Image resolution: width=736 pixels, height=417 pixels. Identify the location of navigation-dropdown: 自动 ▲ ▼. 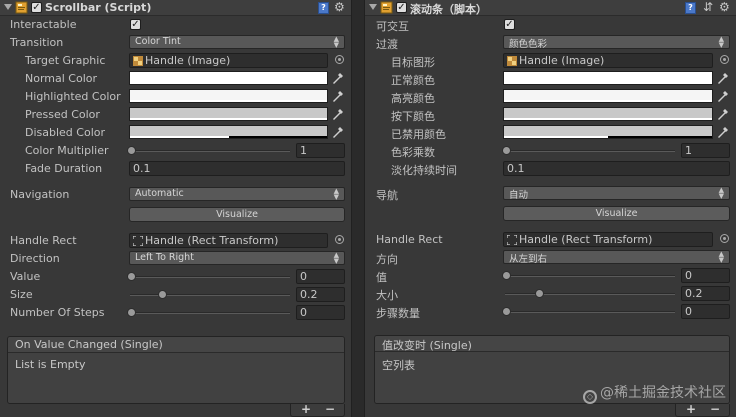
(616, 193).